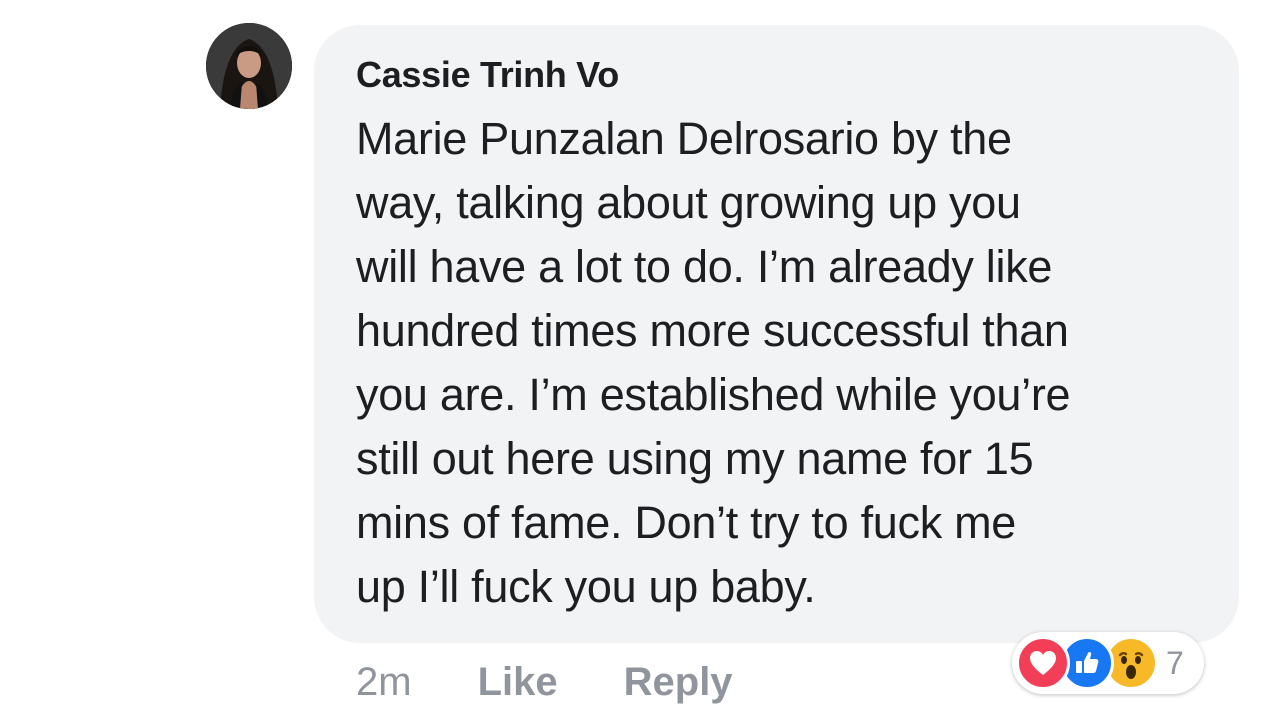  I want to click on mention-link: Marie Punzalan Delrosario, so click(617, 138).